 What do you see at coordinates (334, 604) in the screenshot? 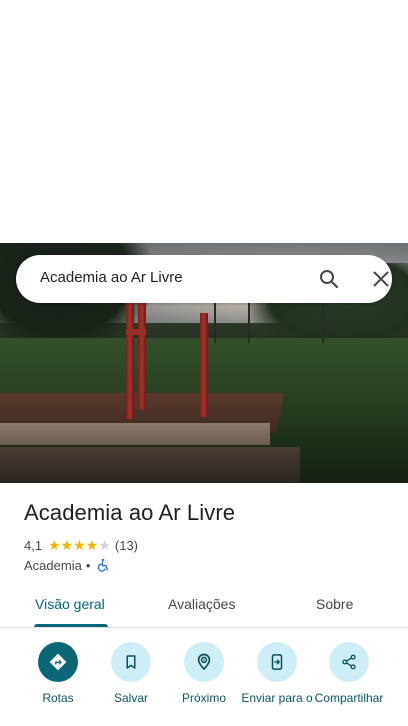
I see `tab-about: Sobre` at bounding box center [334, 604].